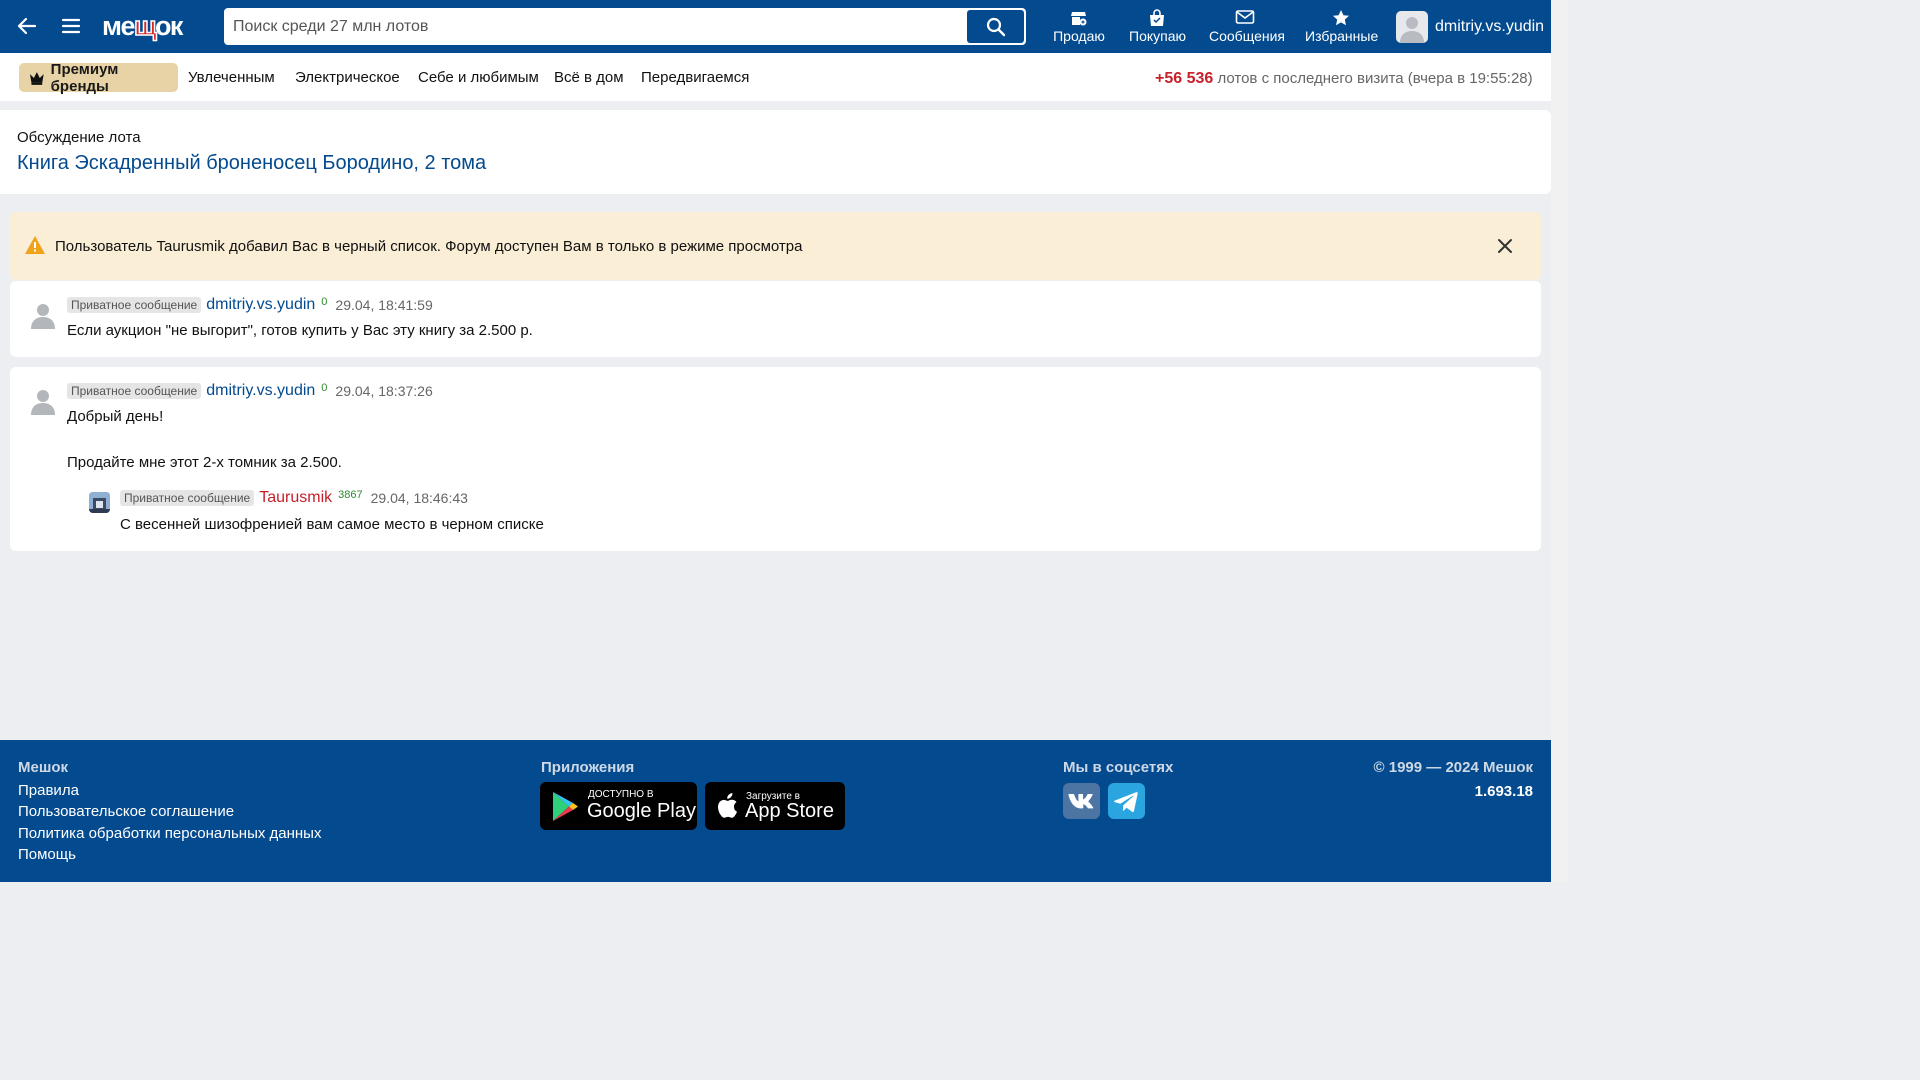 The image size is (1920, 1080). What do you see at coordinates (588, 767) in the screenshot?
I see `footer-apps-title: Приложения` at bounding box center [588, 767].